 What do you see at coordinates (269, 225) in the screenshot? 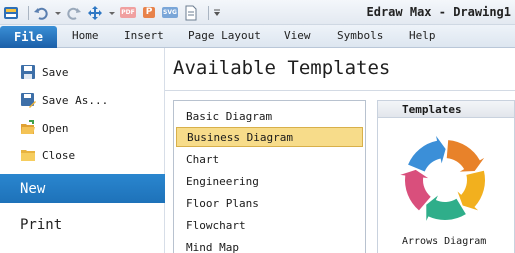
I see `category-item: Flowchart` at bounding box center [269, 225].